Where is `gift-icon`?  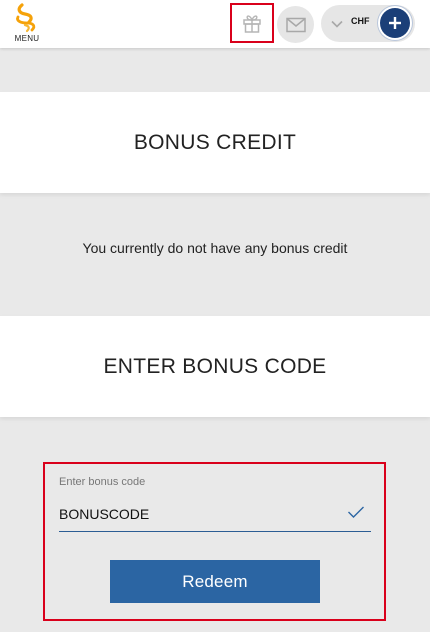 gift-icon is located at coordinates (252, 24).